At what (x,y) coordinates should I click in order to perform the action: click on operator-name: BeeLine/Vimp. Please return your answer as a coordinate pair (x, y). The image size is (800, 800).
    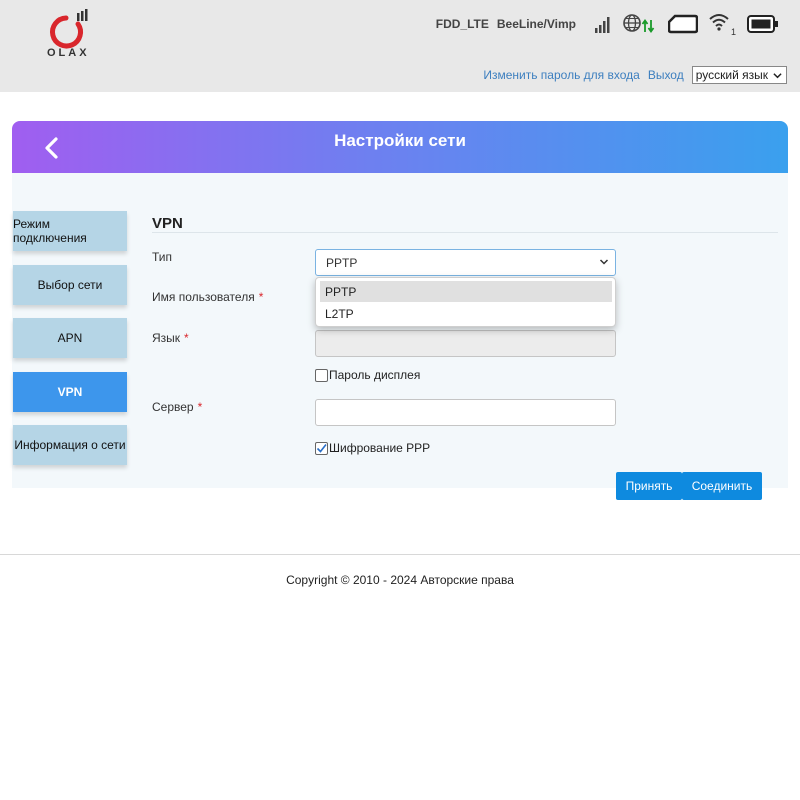
    Looking at the image, I should click on (536, 24).